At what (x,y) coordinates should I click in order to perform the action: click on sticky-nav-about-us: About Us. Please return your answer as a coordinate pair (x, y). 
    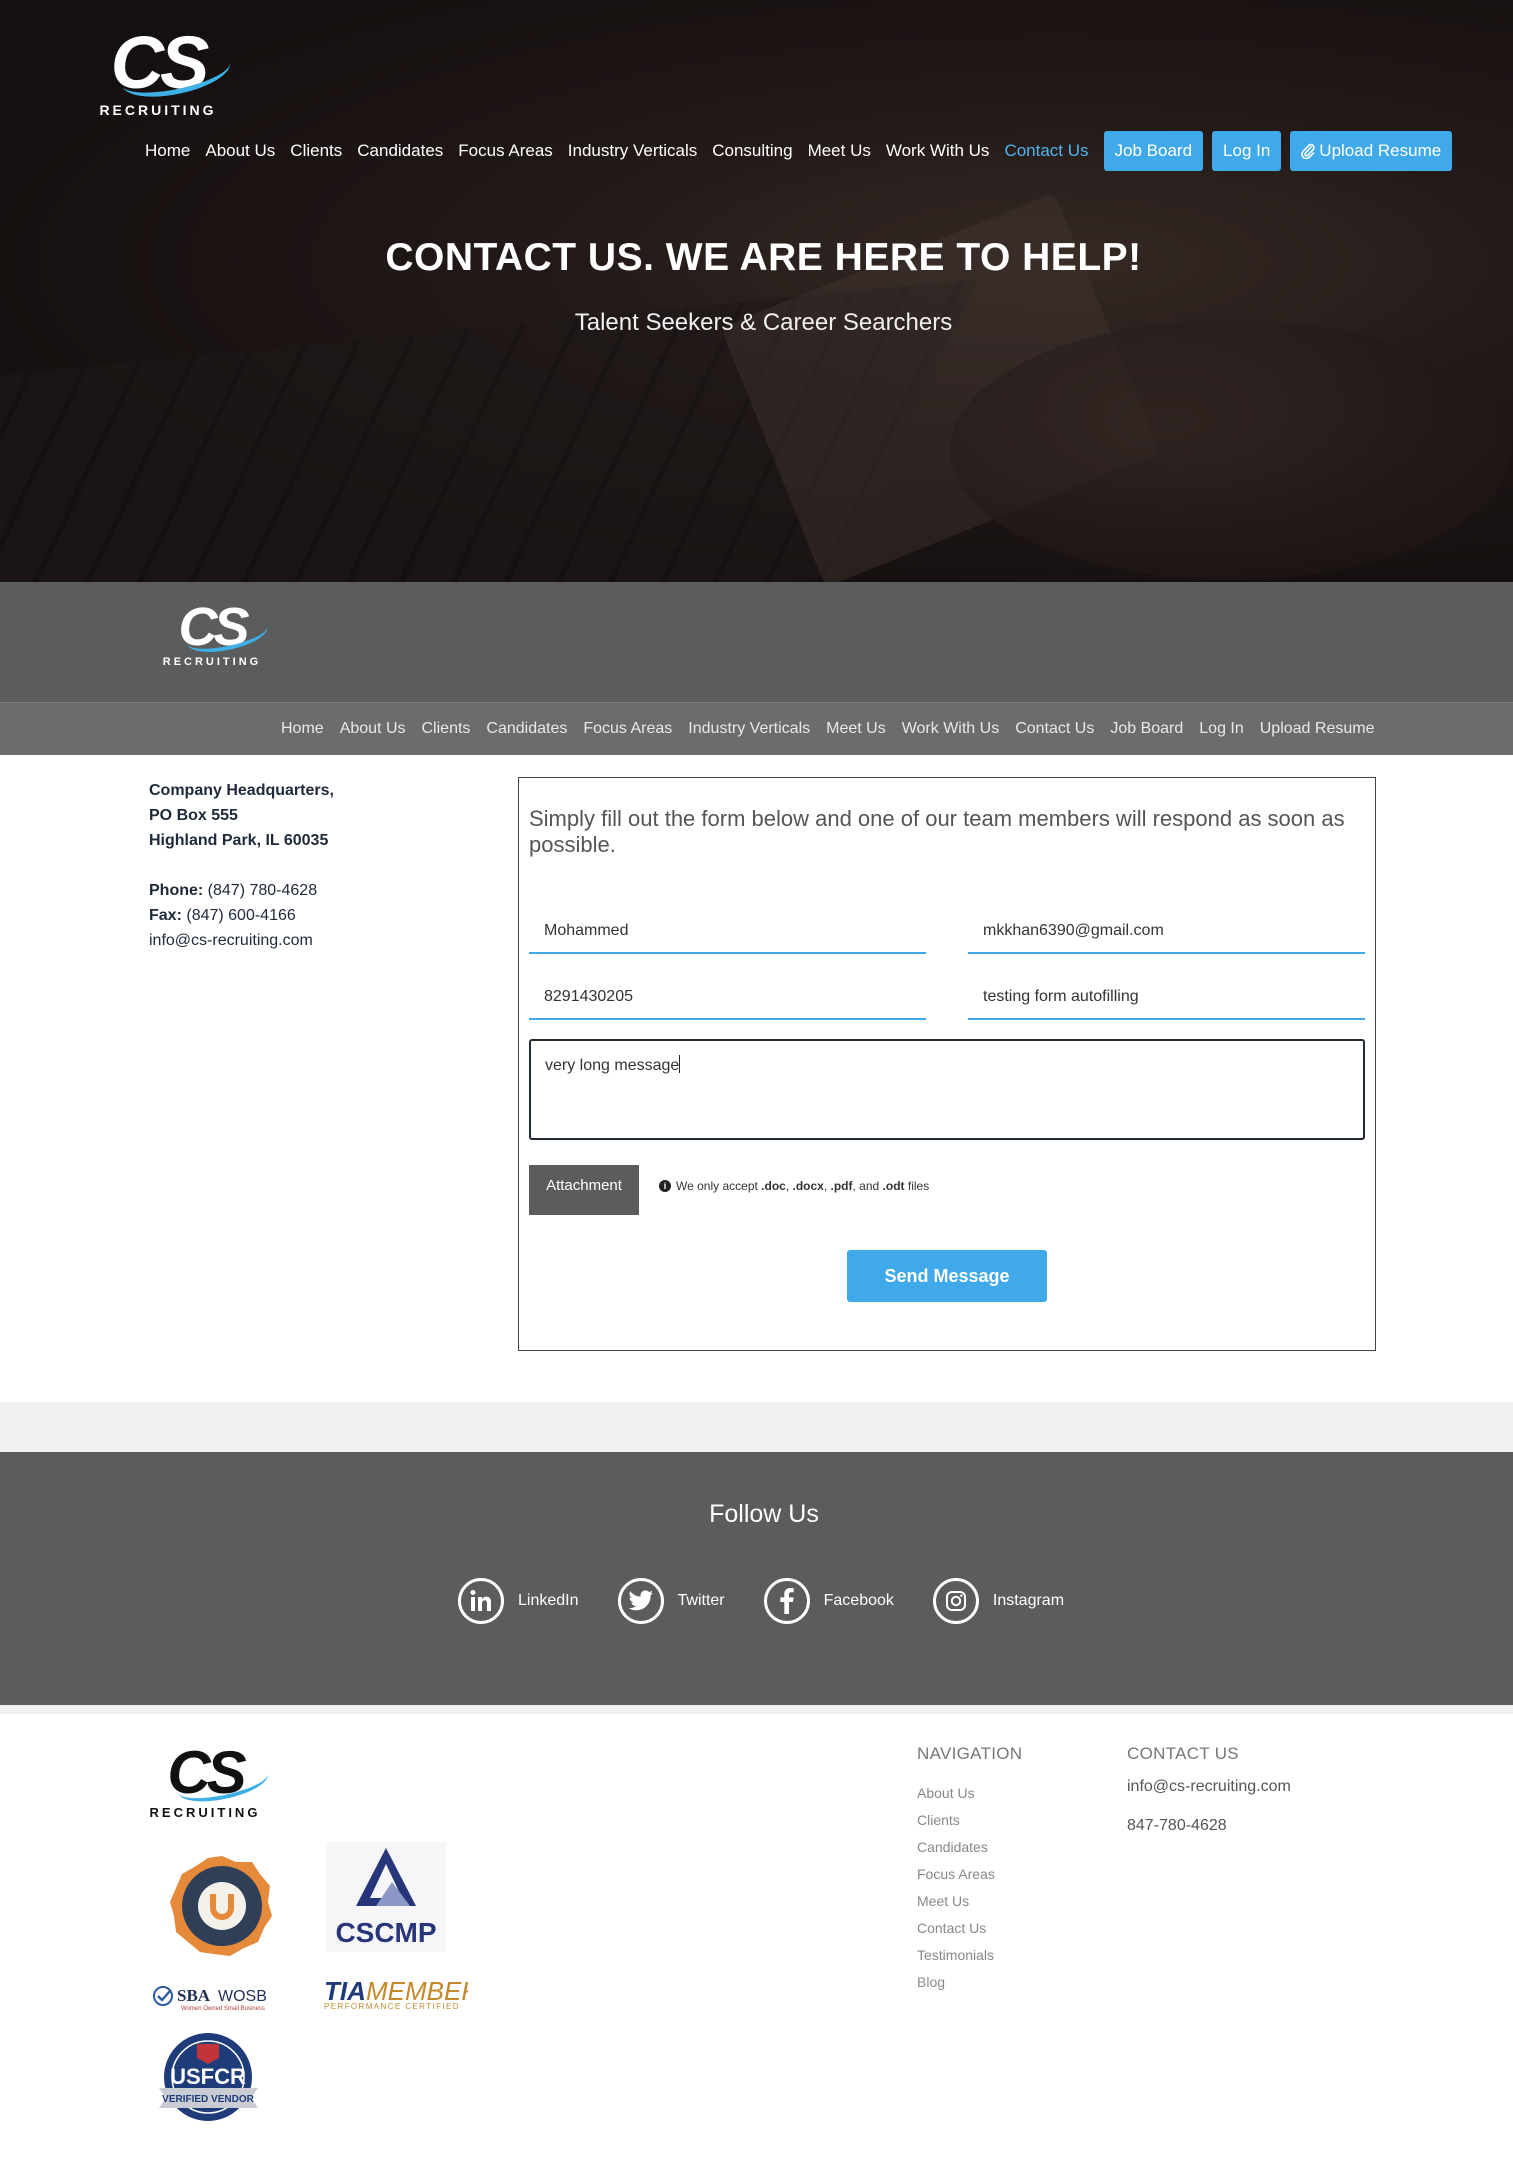
    Looking at the image, I should click on (373, 729).